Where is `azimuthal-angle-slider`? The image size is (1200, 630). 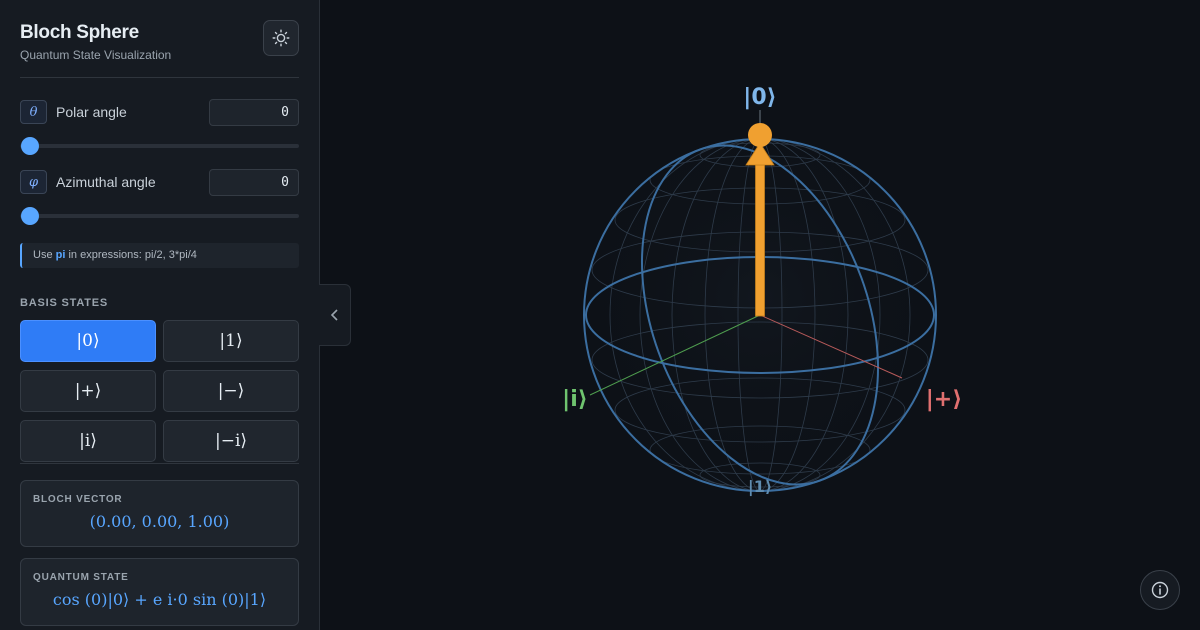
azimuthal-angle-slider is located at coordinates (159, 216).